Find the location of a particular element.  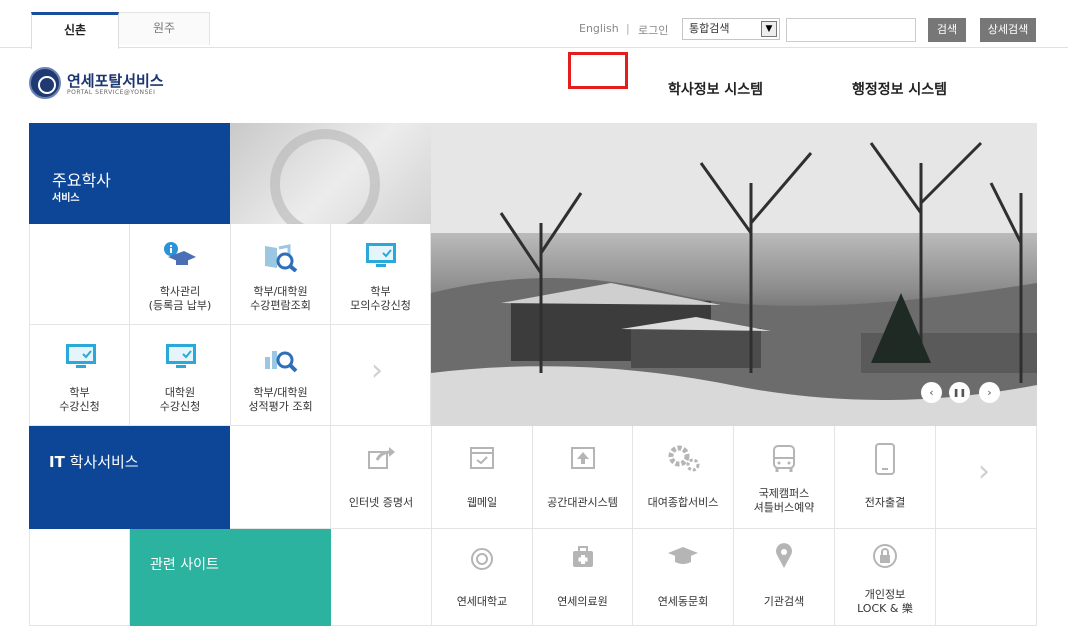

share-certificate-icon is located at coordinates (381, 458).